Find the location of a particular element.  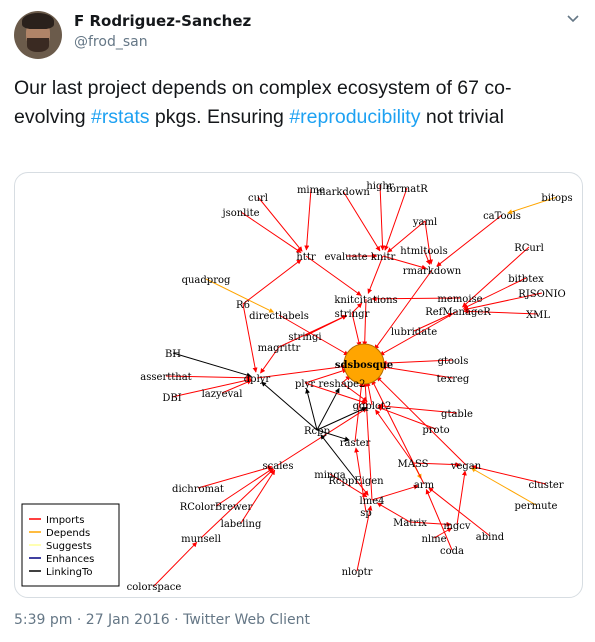

package-label: Matrix is located at coordinates (410, 523).